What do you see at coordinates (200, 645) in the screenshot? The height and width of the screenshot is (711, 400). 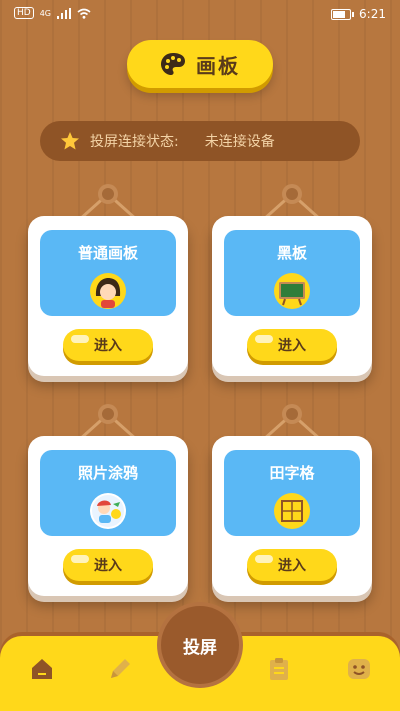 I see `cast-button: 投屏` at bounding box center [200, 645].